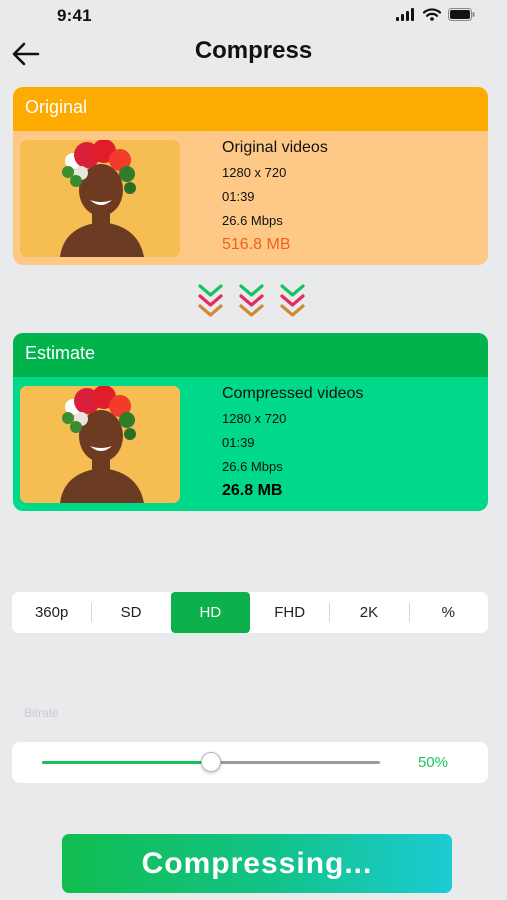 This screenshot has width=507, height=900. Describe the element at coordinates (238, 442) in the screenshot. I see `estimate-duration: 01:39` at that location.